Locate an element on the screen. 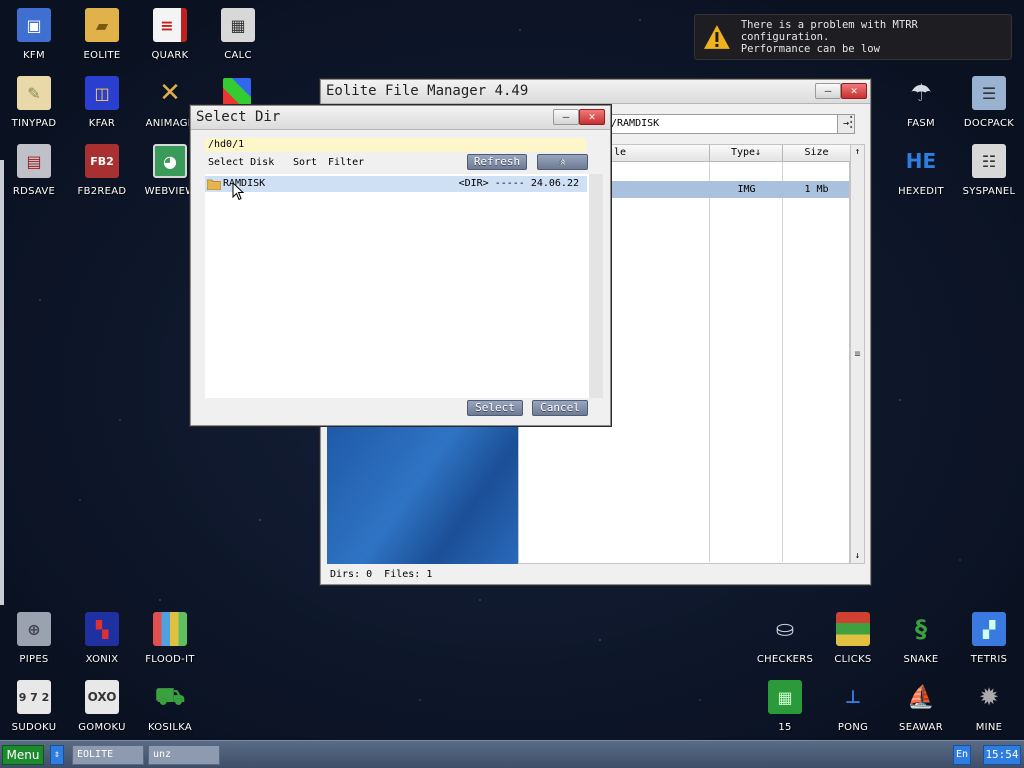 This screenshot has height=768, width=1024. column-header-size: Size is located at coordinates (816, 153).